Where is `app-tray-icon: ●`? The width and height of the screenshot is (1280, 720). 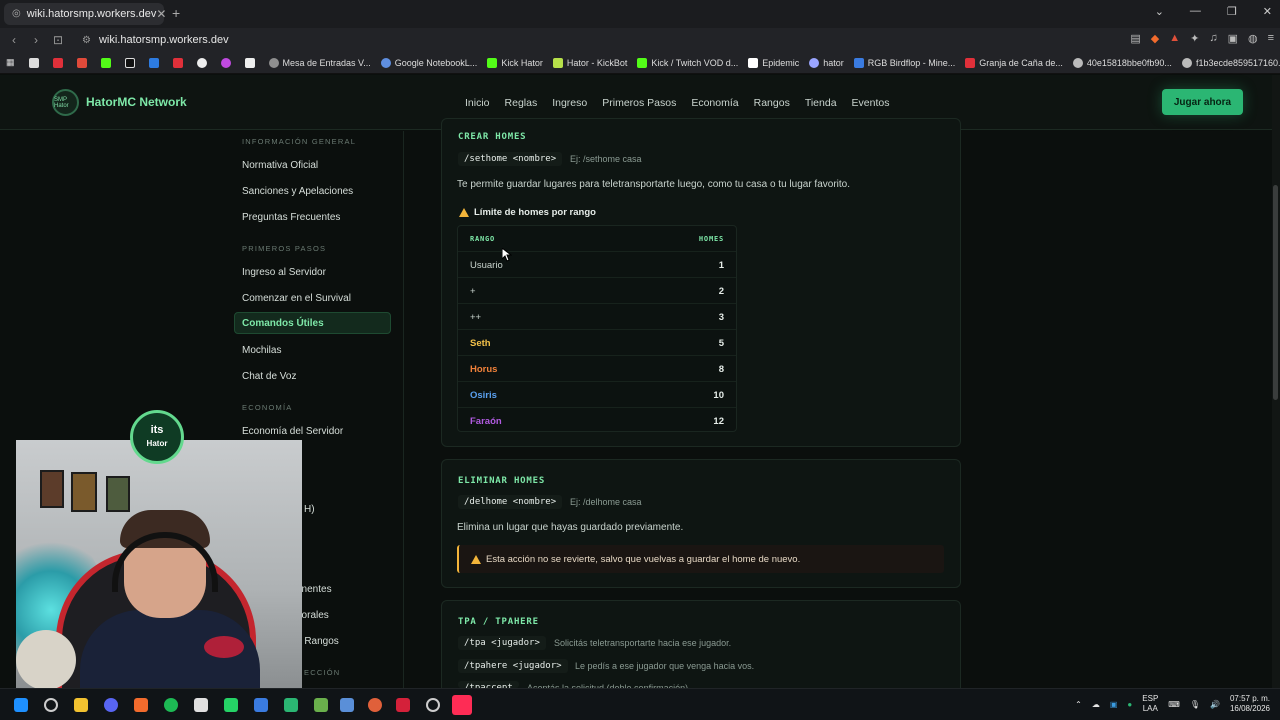 app-tray-icon: ● is located at coordinates (1129, 704).